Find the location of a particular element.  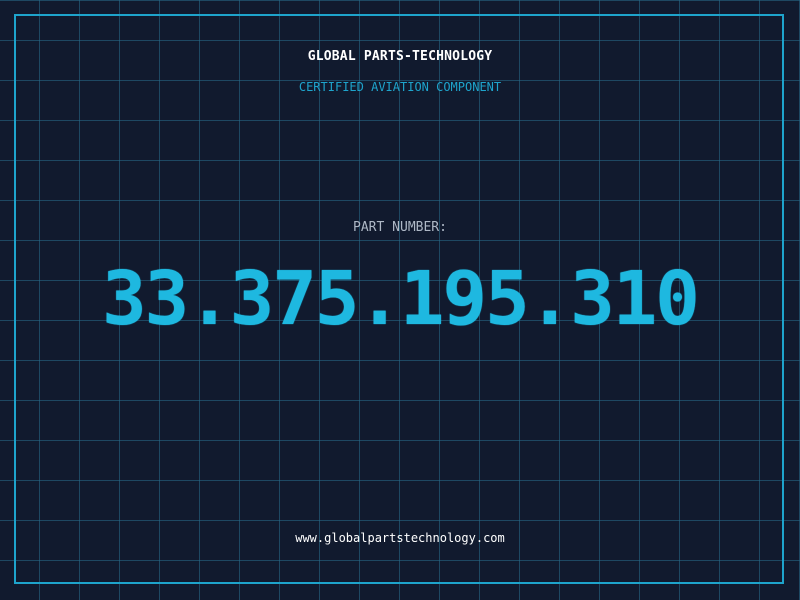

company-name: GLOBAL PARTS-TECHNOLOGY is located at coordinates (400, 56).